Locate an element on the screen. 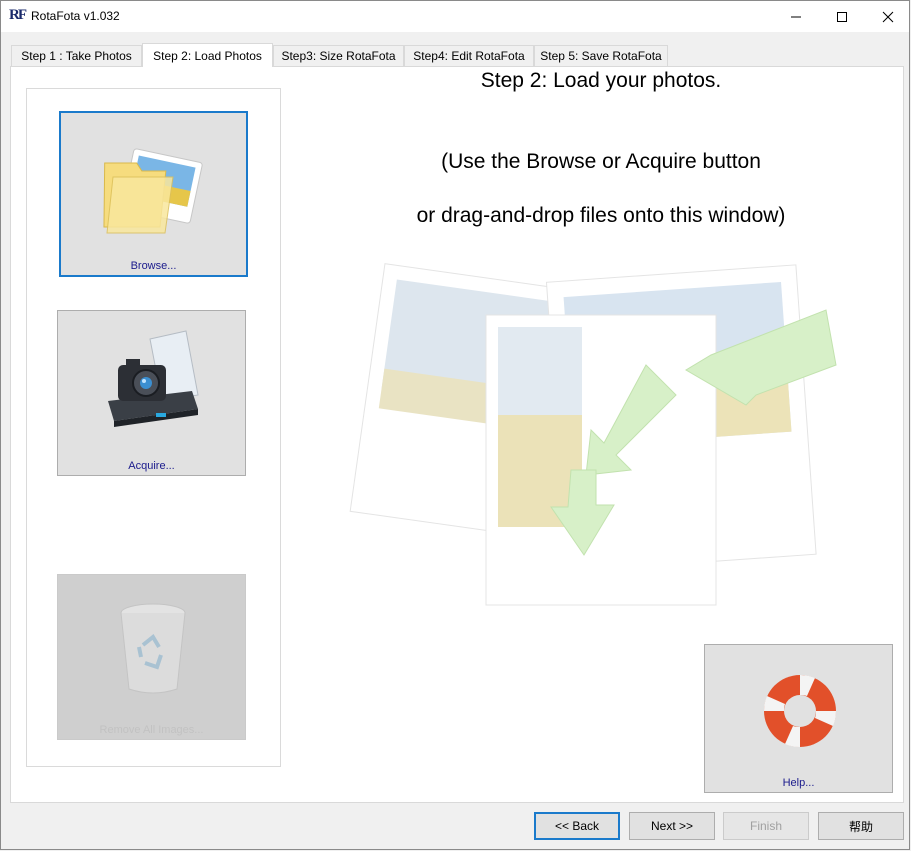 The image size is (911, 851). maximize-button is located at coordinates (841, 16).